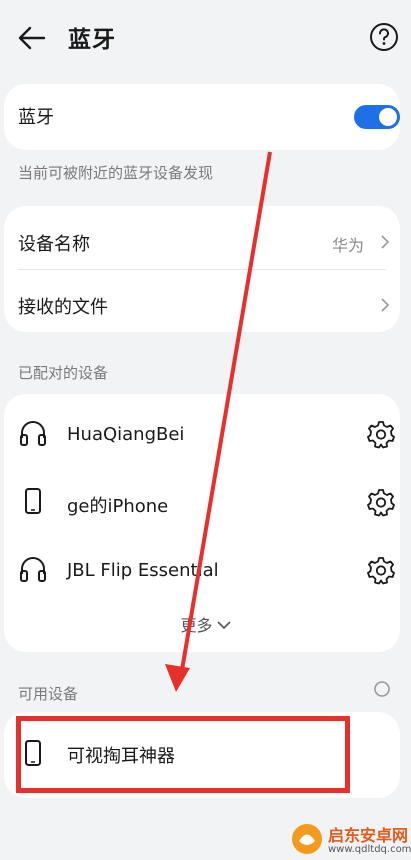 The image size is (411, 860). I want to click on discoverable-note: 当前可被附近的蓝牙设备发现, so click(116, 173).